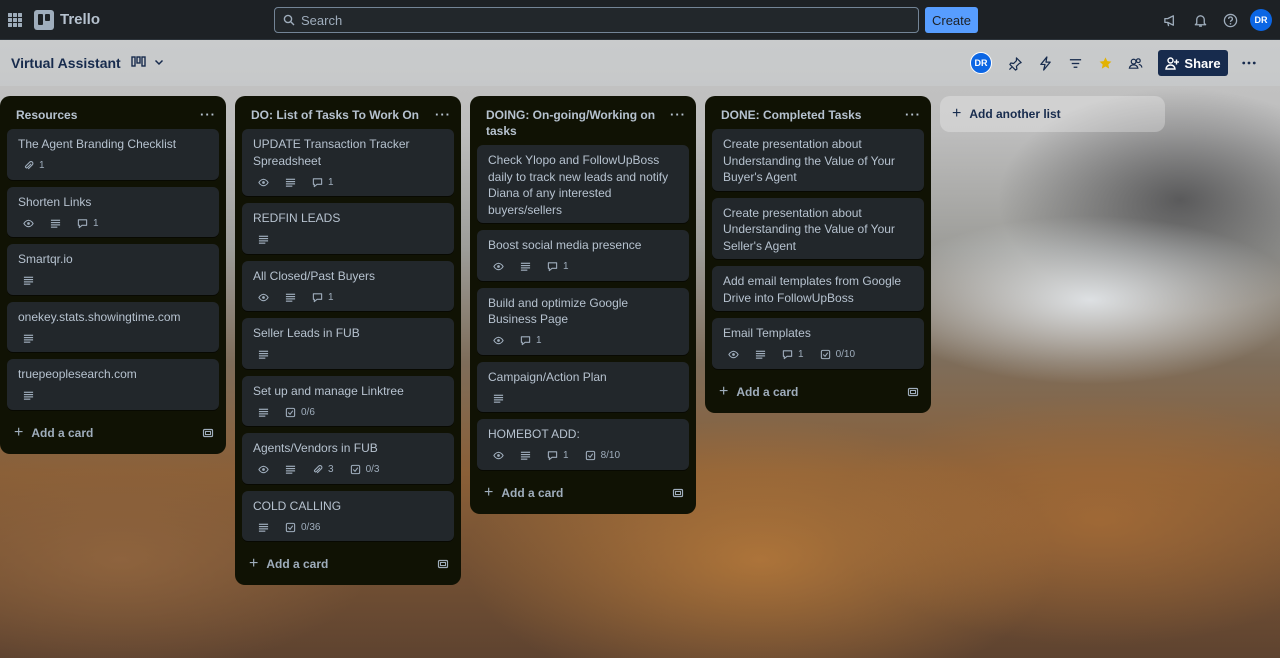  What do you see at coordinates (113, 211) in the screenshot?
I see `card: Shorten Links 1` at bounding box center [113, 211].